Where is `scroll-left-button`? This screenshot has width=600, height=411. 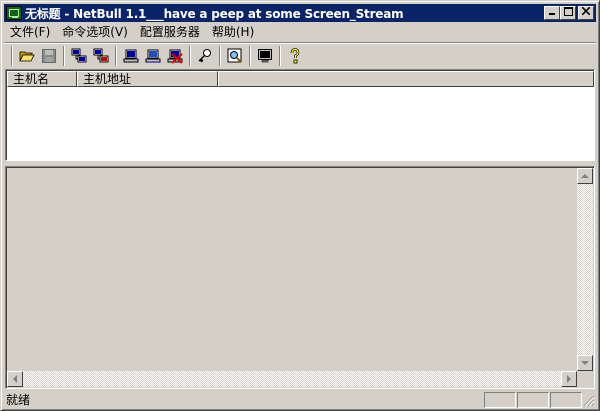 scroll-left-button is located at coordinates (15, 379).